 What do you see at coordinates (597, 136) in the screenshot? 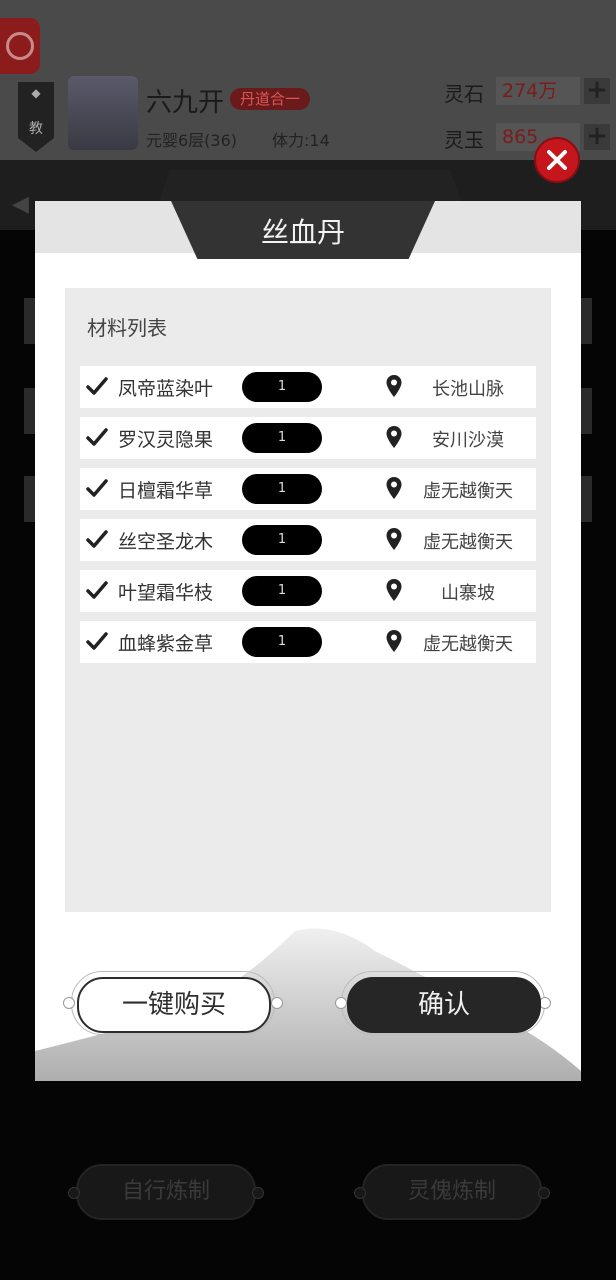
I see `add-spirit-jade-button: +` at bounding box center [597, 136].